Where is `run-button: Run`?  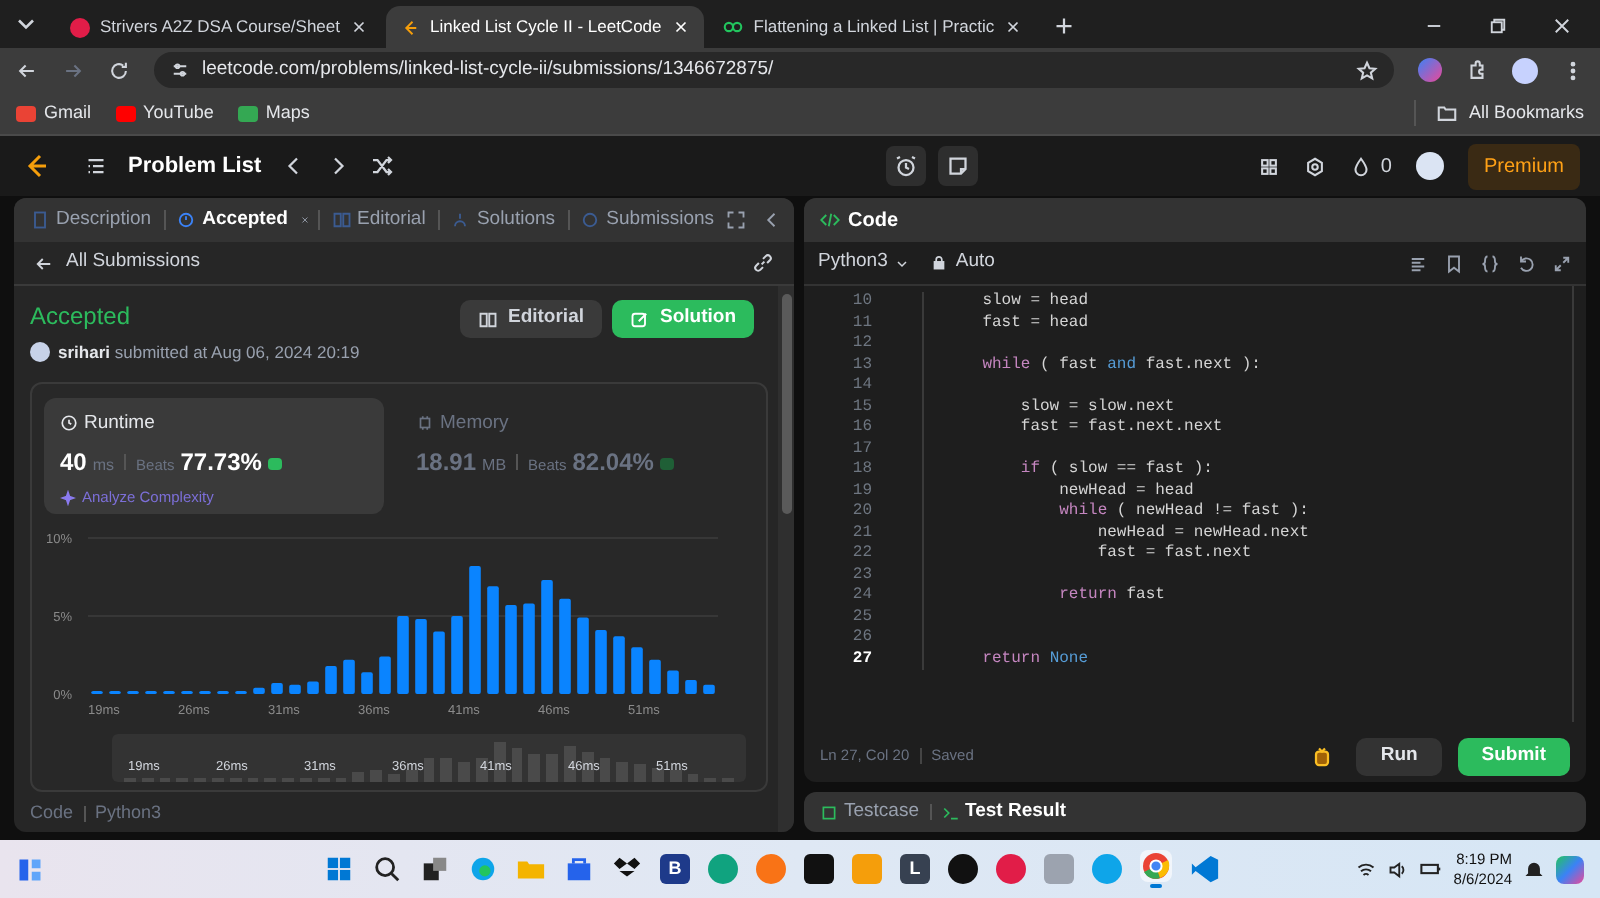
run-button: Run is located at coordinates (1399, 756).